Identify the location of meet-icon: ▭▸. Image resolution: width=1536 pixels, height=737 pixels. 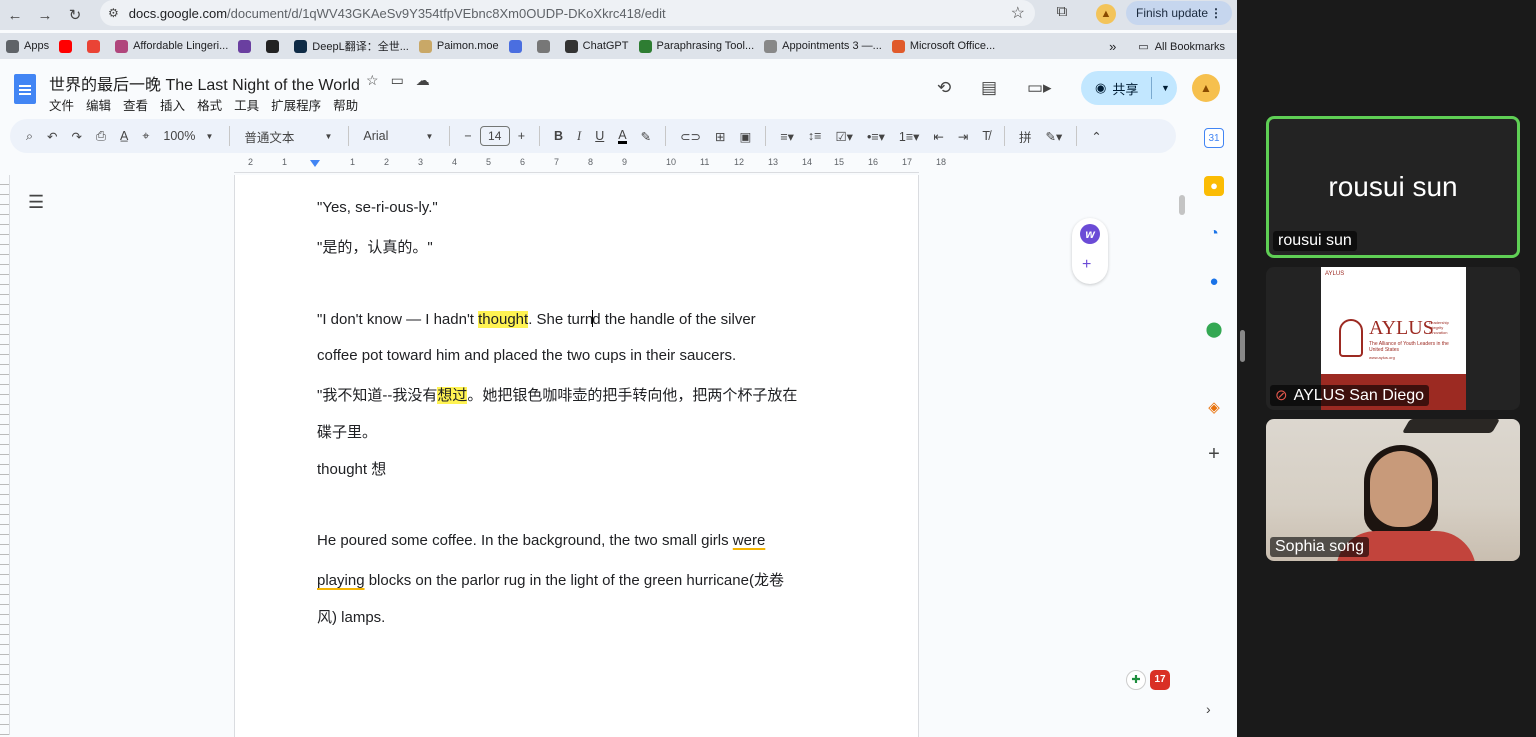
(1039, 88).